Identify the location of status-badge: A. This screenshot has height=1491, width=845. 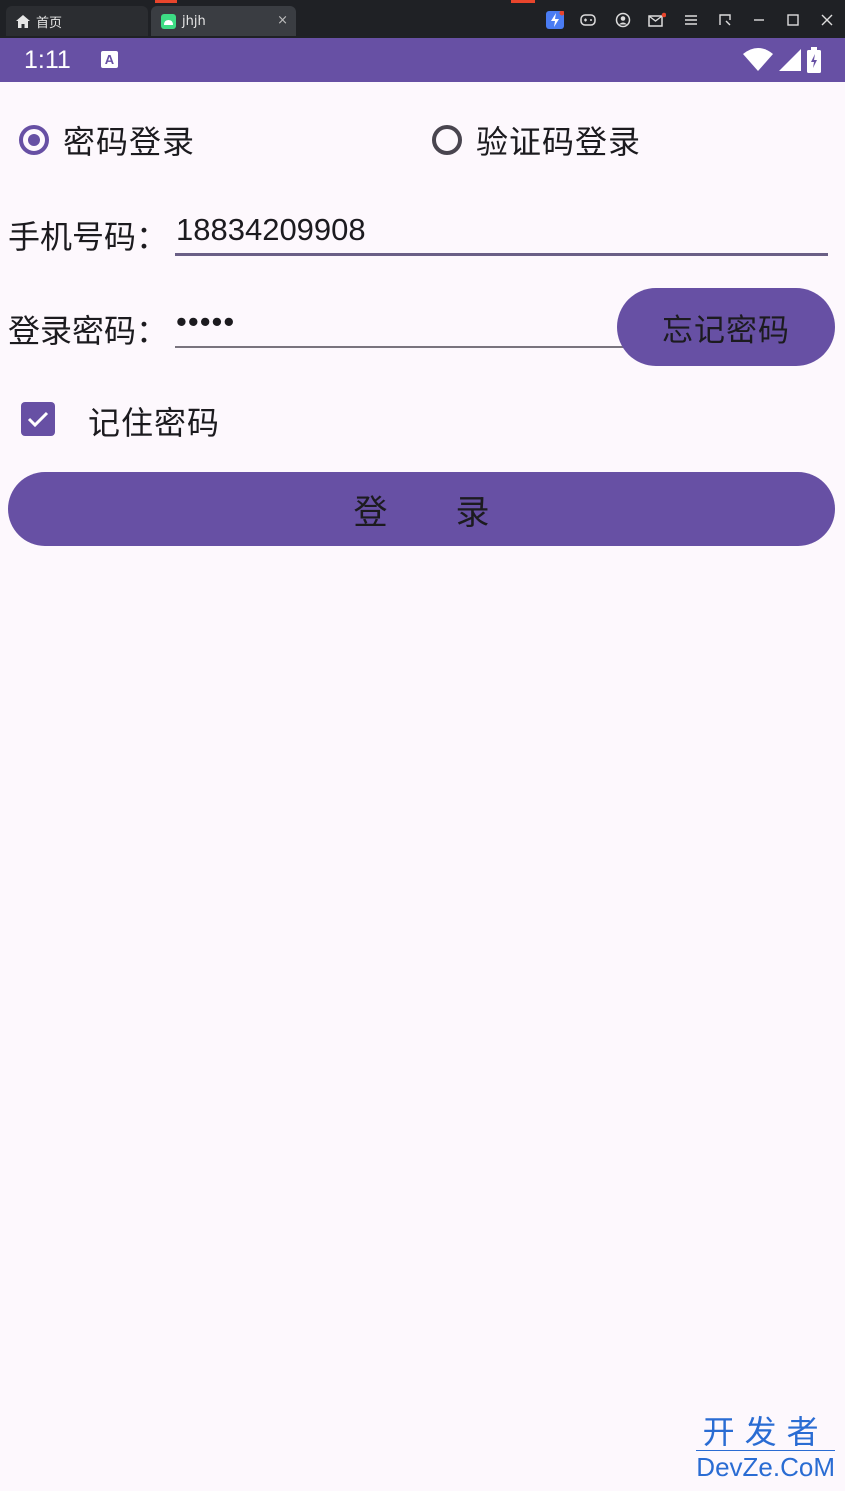
(109, 59).